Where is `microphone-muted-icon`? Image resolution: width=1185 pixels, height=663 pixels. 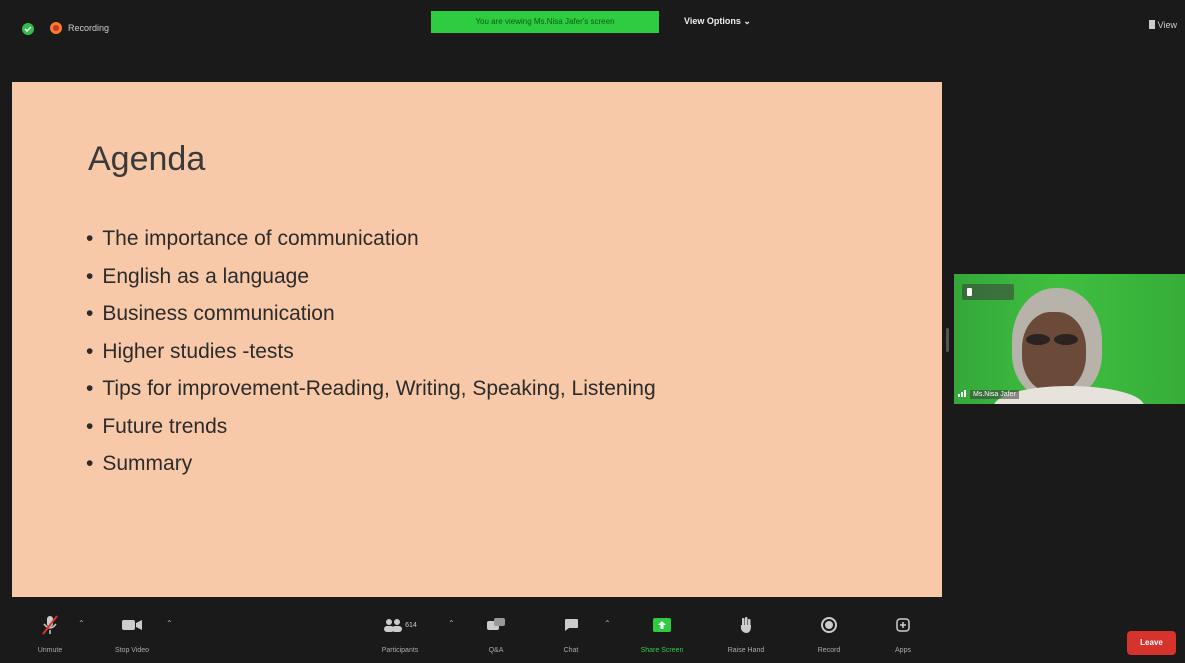 microphone-muted-icon is located at coordinates (50, 625).